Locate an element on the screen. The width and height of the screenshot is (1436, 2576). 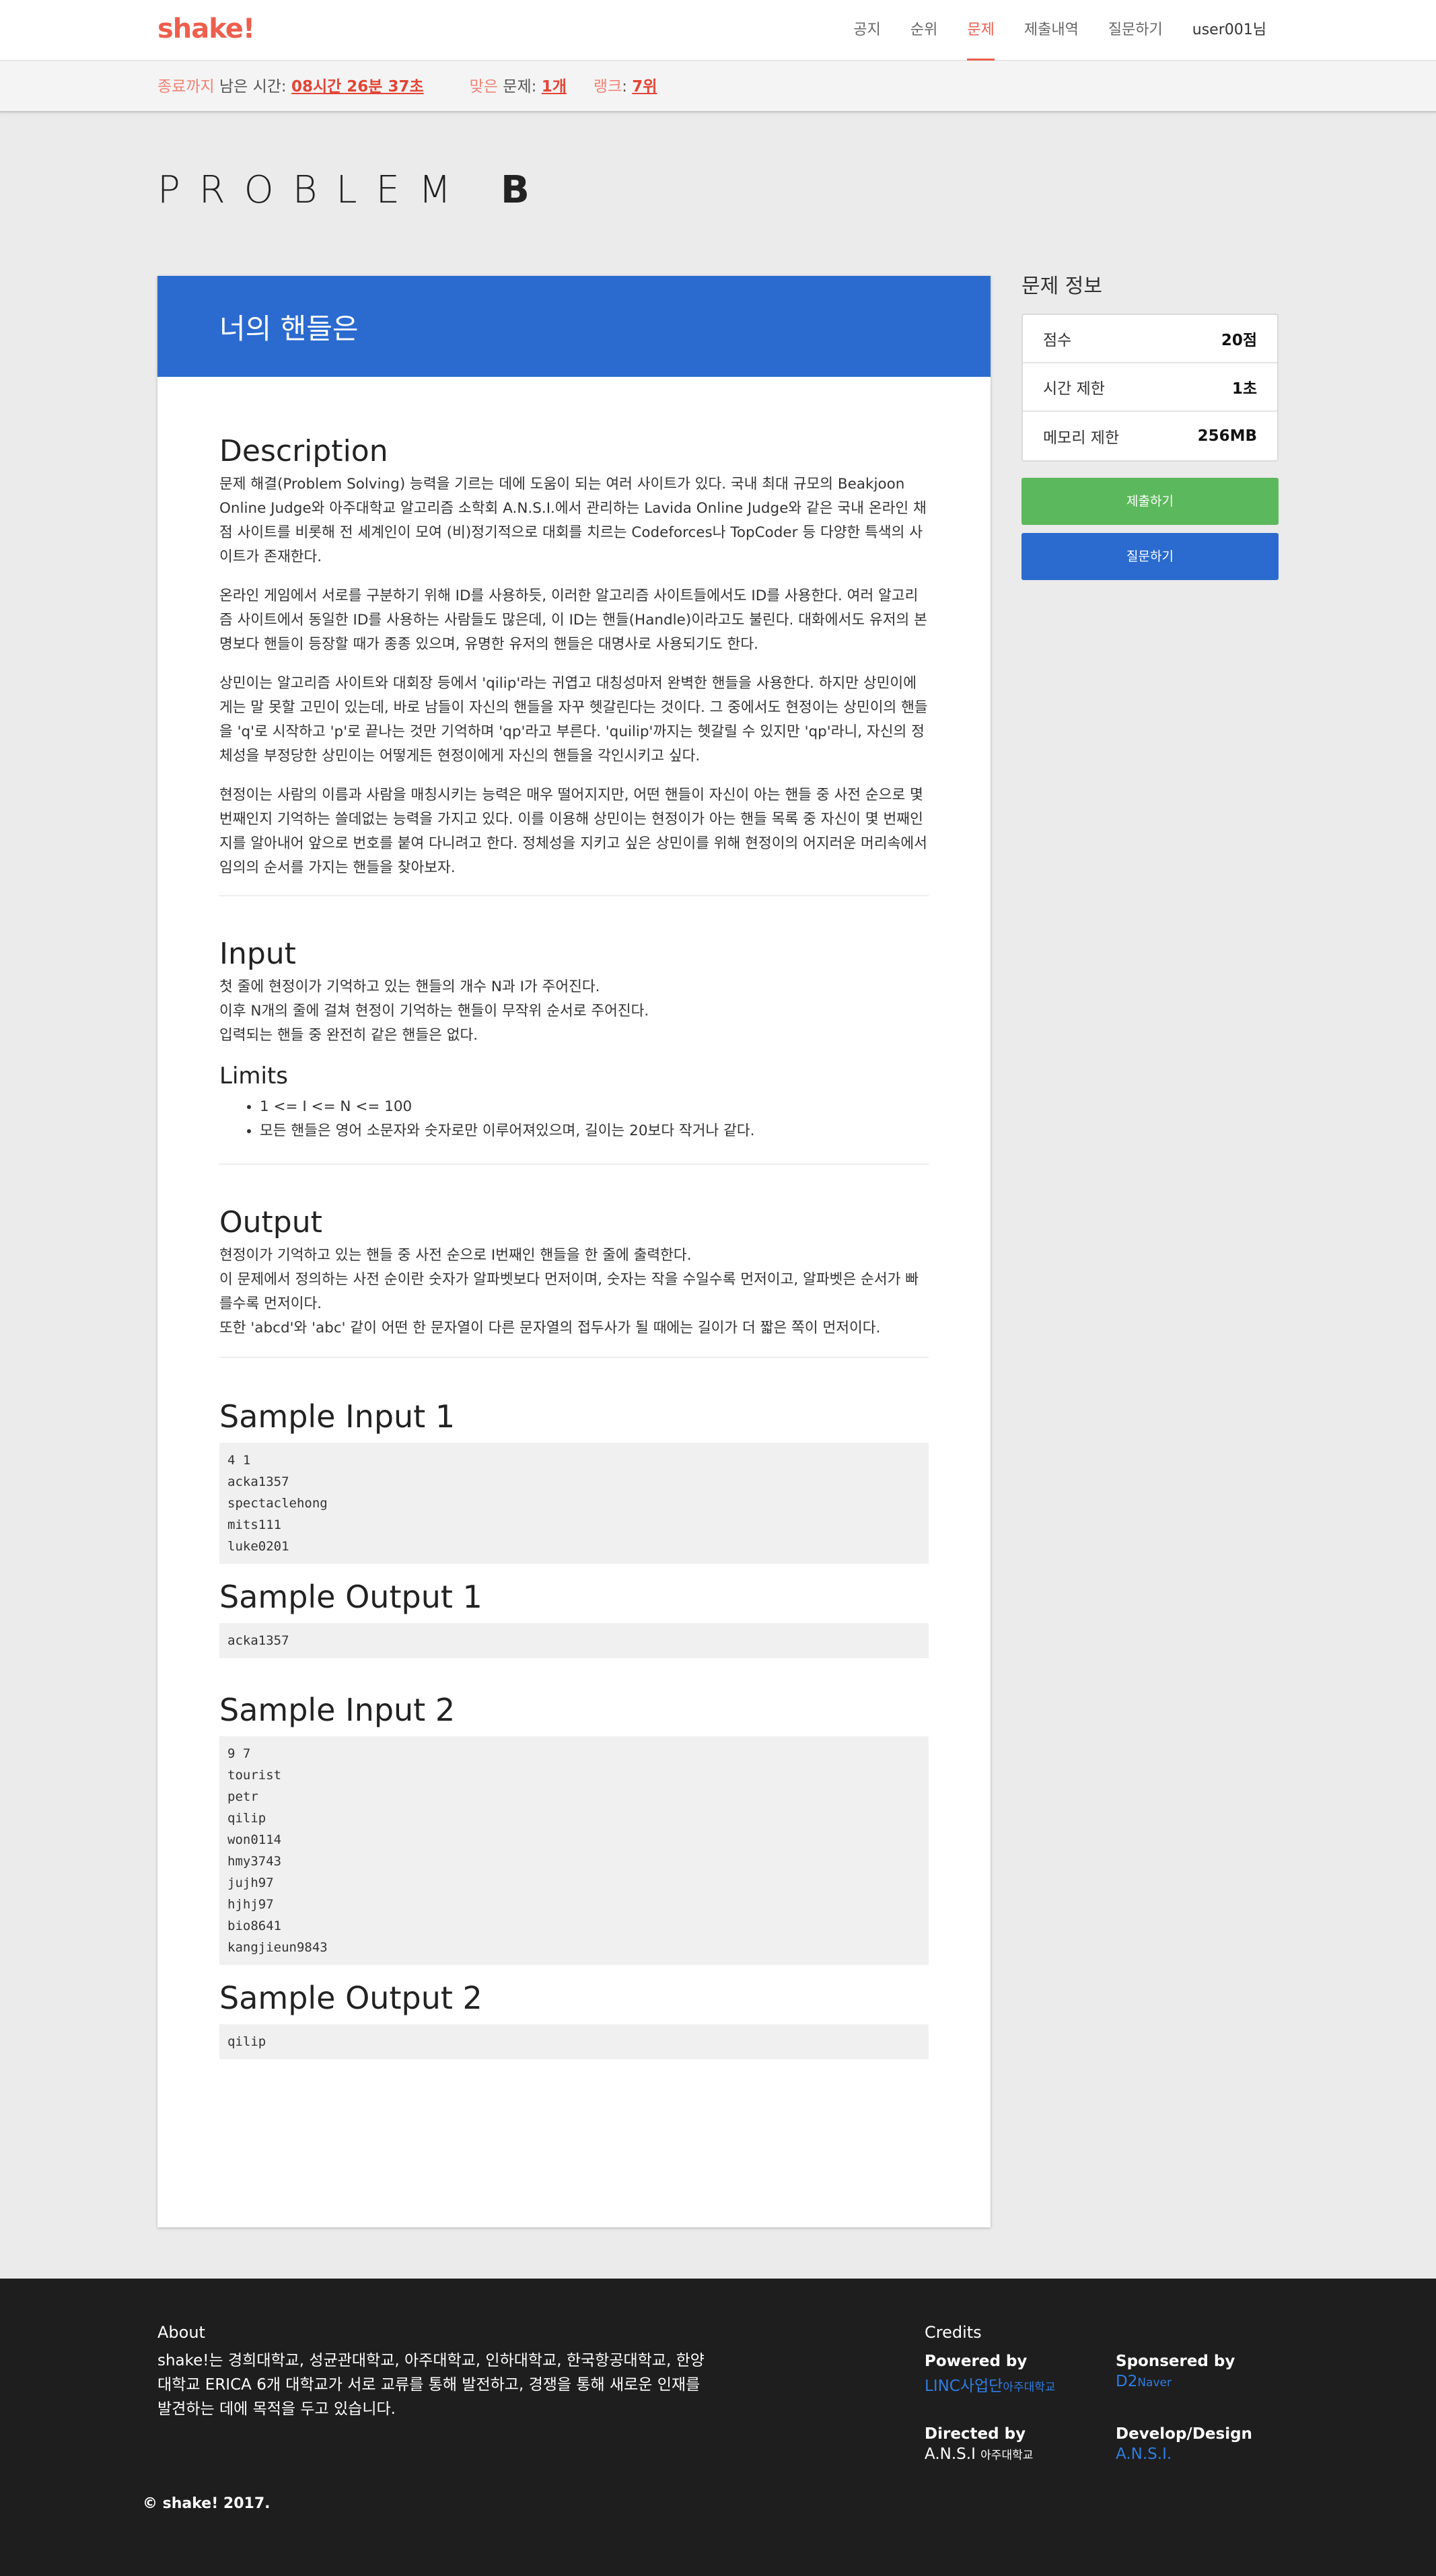
nav-notice: 공지 is located at coordinates (866, 30).